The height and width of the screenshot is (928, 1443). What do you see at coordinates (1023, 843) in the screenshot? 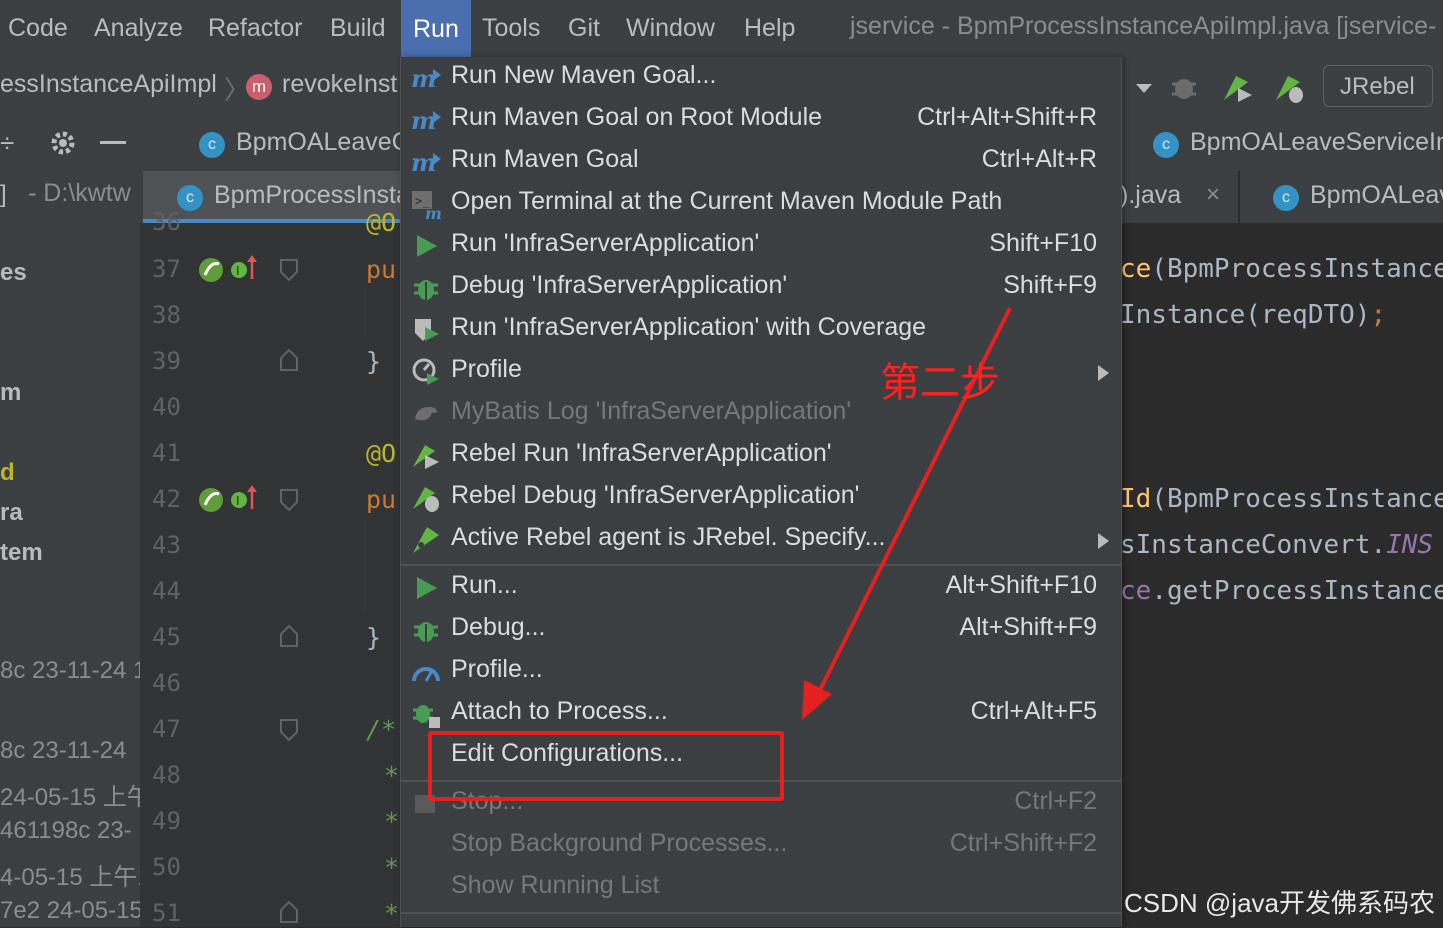
I see `menu-item-shortcut: Ctrl+Shift+F2` at bounding box center [1023, 843].